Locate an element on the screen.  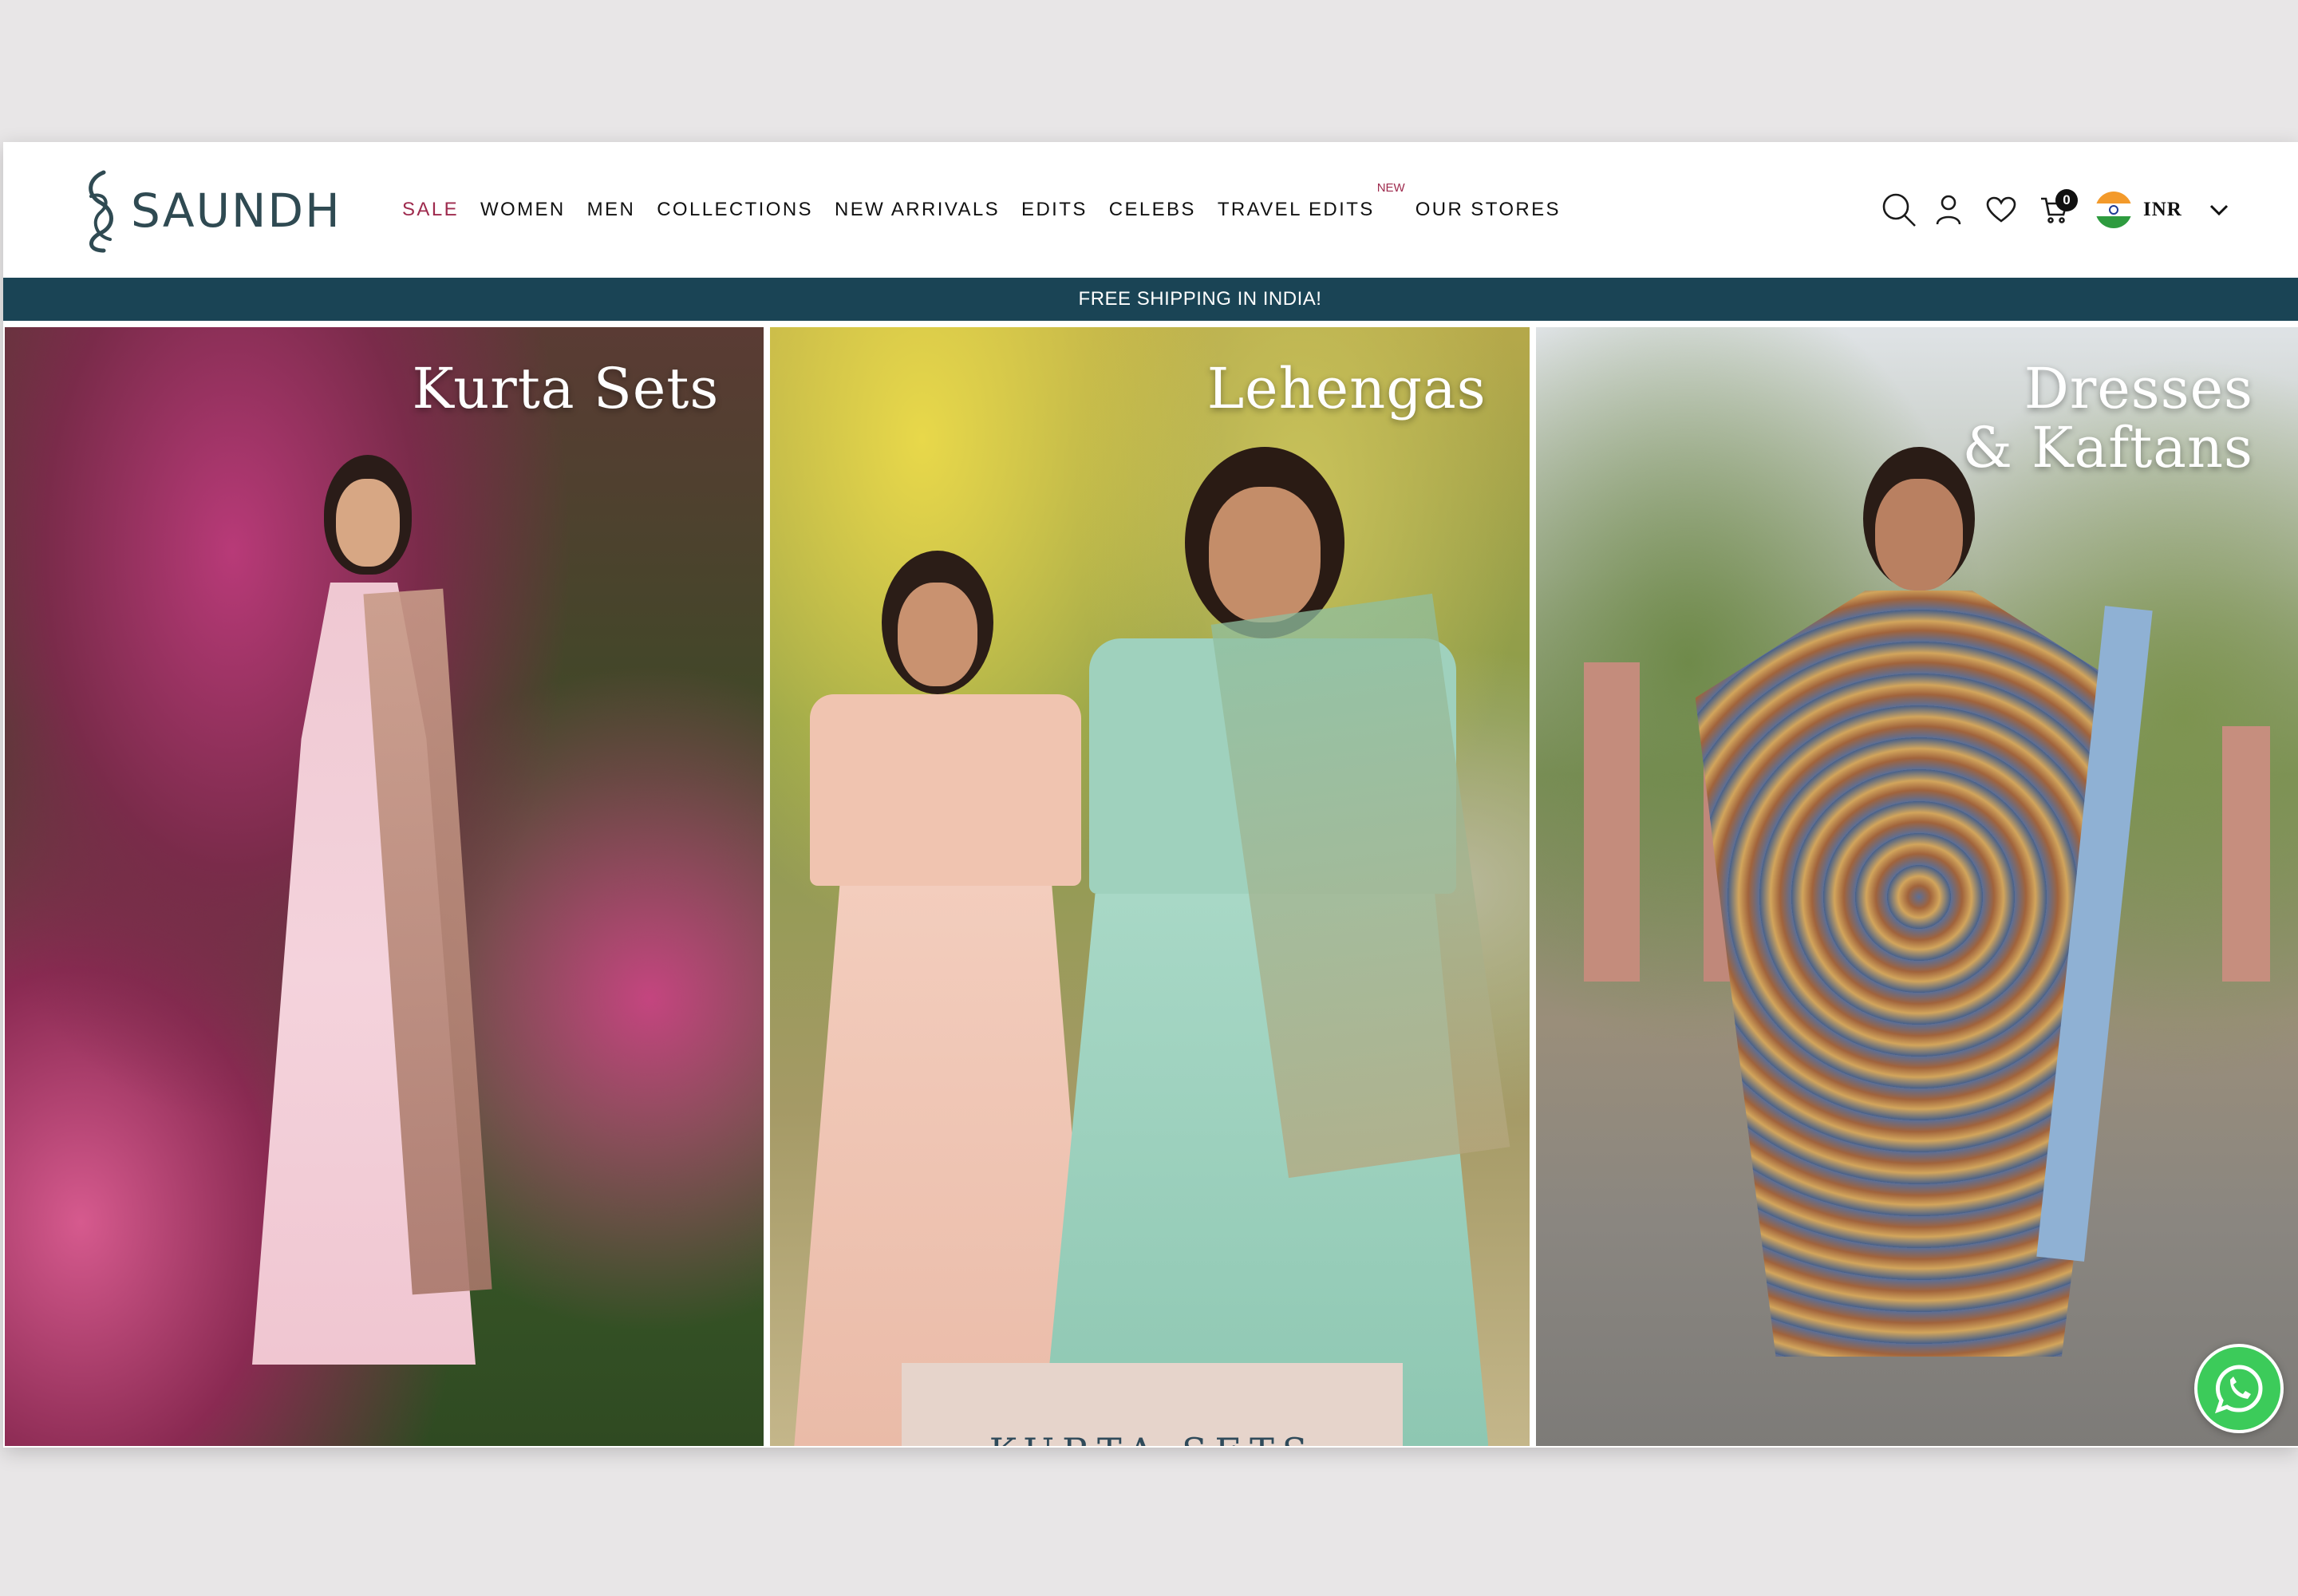
panel-title: Kurta Sets is located at coordinates (566, 388).